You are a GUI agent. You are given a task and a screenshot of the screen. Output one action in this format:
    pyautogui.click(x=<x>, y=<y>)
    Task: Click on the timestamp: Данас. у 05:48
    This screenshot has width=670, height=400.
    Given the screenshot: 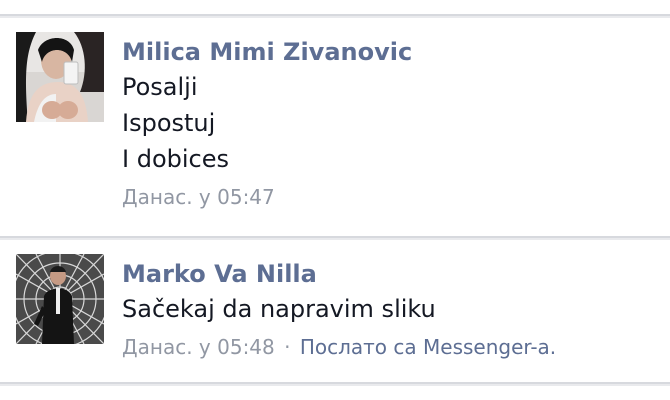 What is the action you would take?
    pyautogui.click(x=198, y=347)
    